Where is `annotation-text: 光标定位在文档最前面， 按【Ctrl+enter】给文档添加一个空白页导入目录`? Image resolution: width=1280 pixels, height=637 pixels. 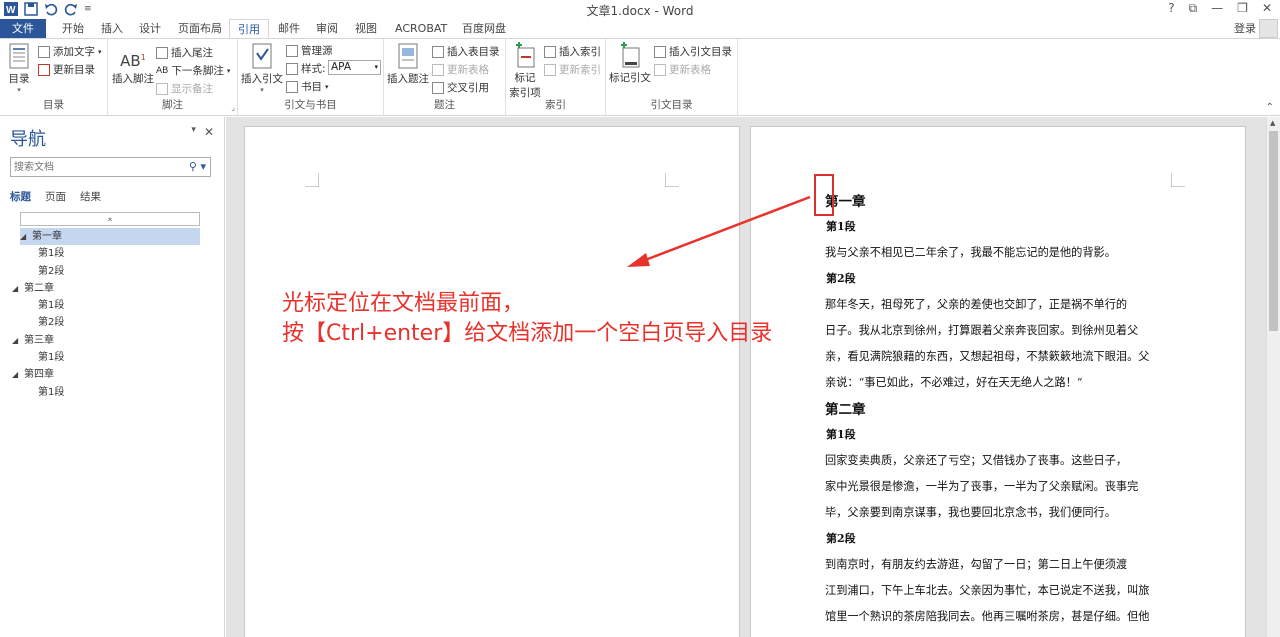
annotation-text: 光标定位在文档最前面， 按【Ctrl+enter】给文档添加一个空白页导入目录 is located at coordinates (527, 319).